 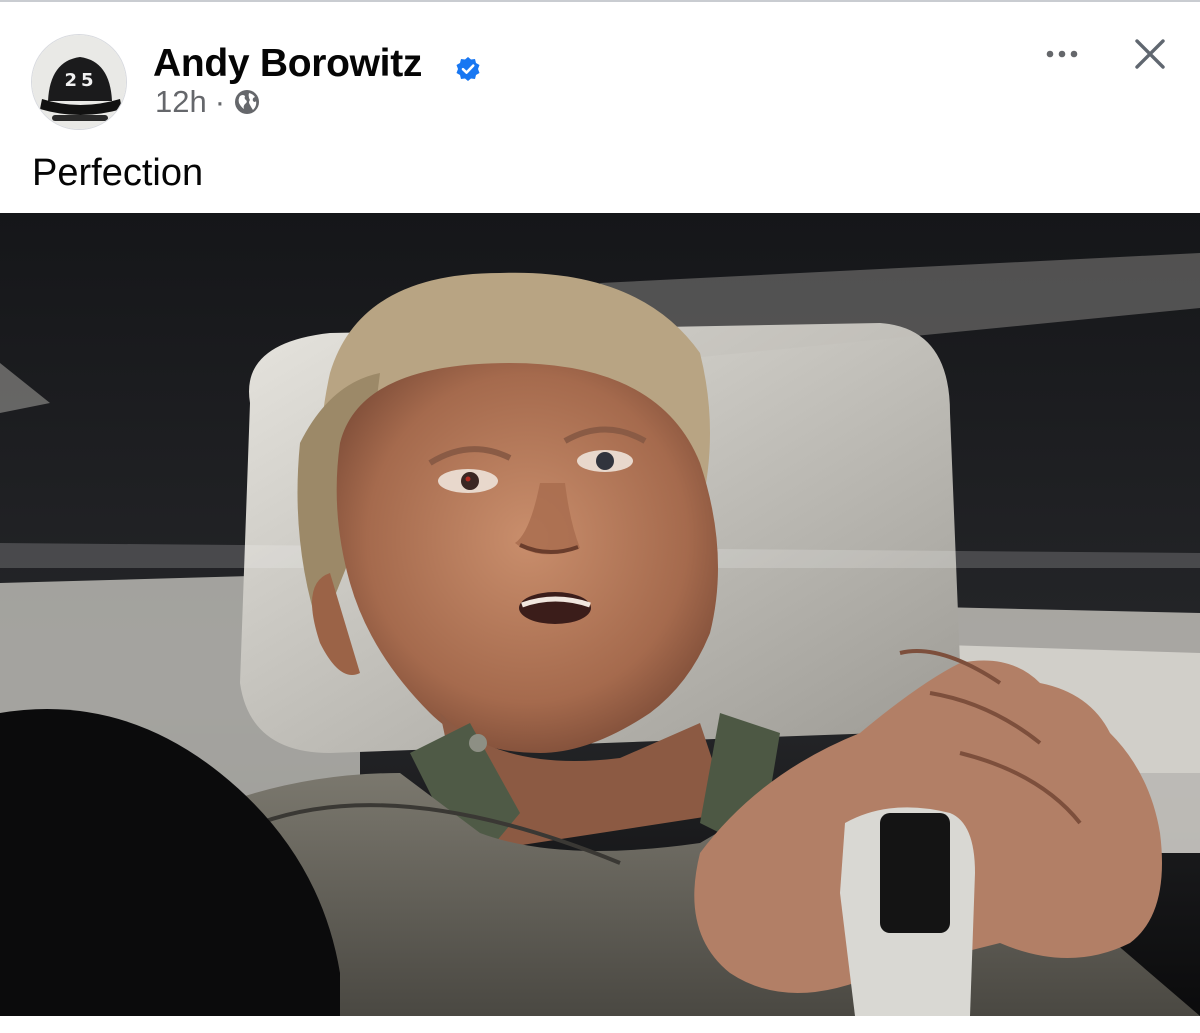 I want to click on post-caption: Perfection, so click(x=118, y=173).